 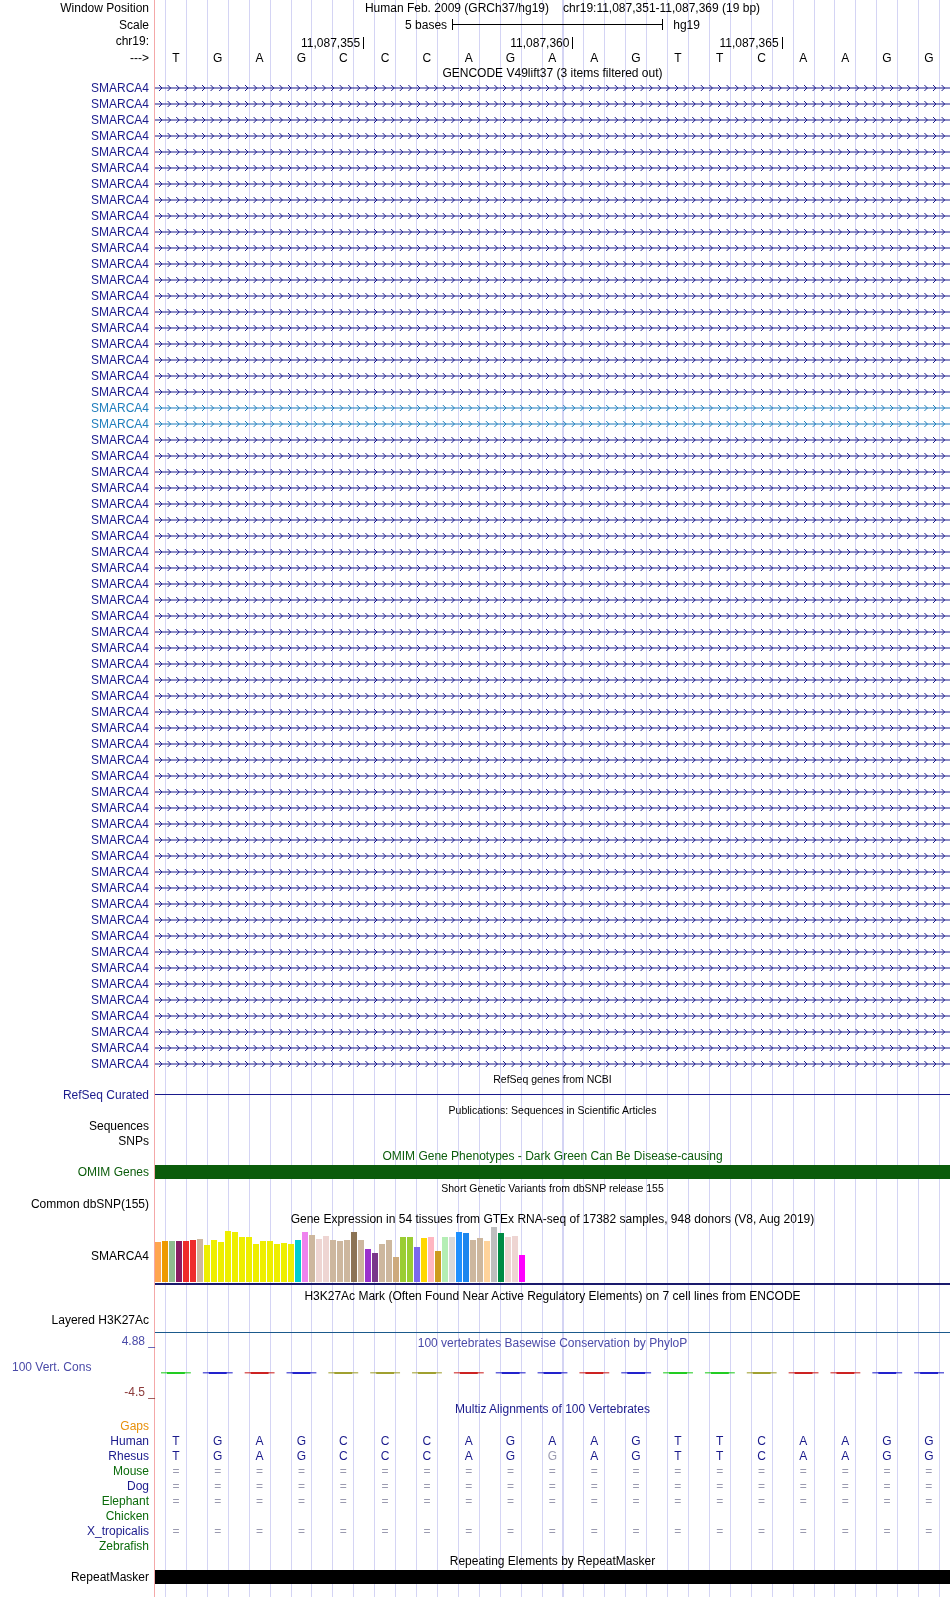 What do you see at coordinates (678, 57) in the screenshot?
I see `base-letter: T` at bounding box center [678, 57].